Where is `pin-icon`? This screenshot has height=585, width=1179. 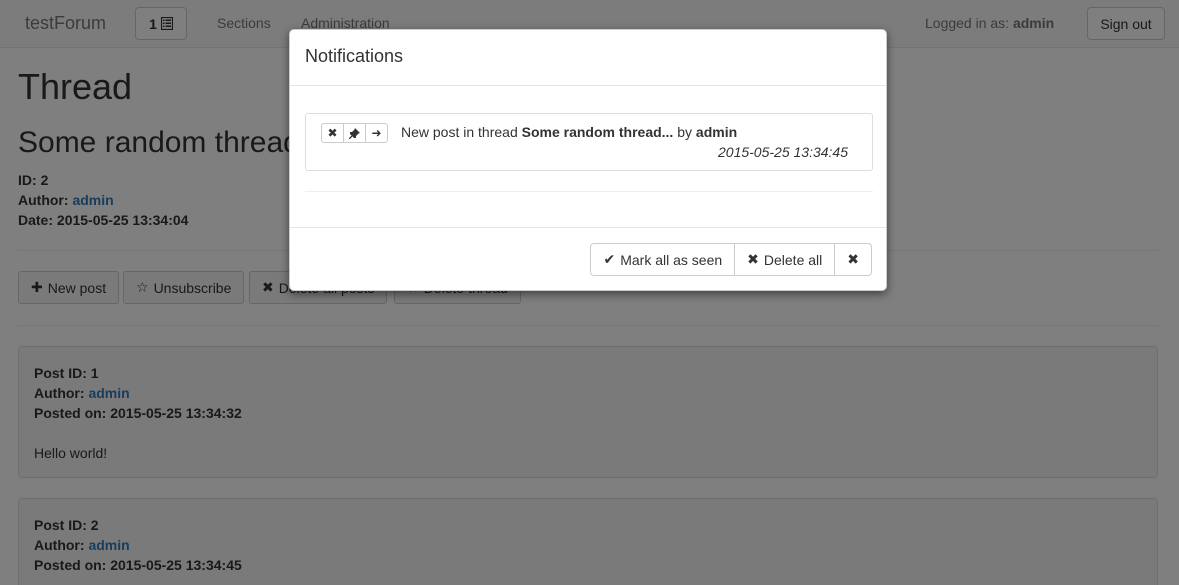 pin-icon is located at coordinates (354, 133).